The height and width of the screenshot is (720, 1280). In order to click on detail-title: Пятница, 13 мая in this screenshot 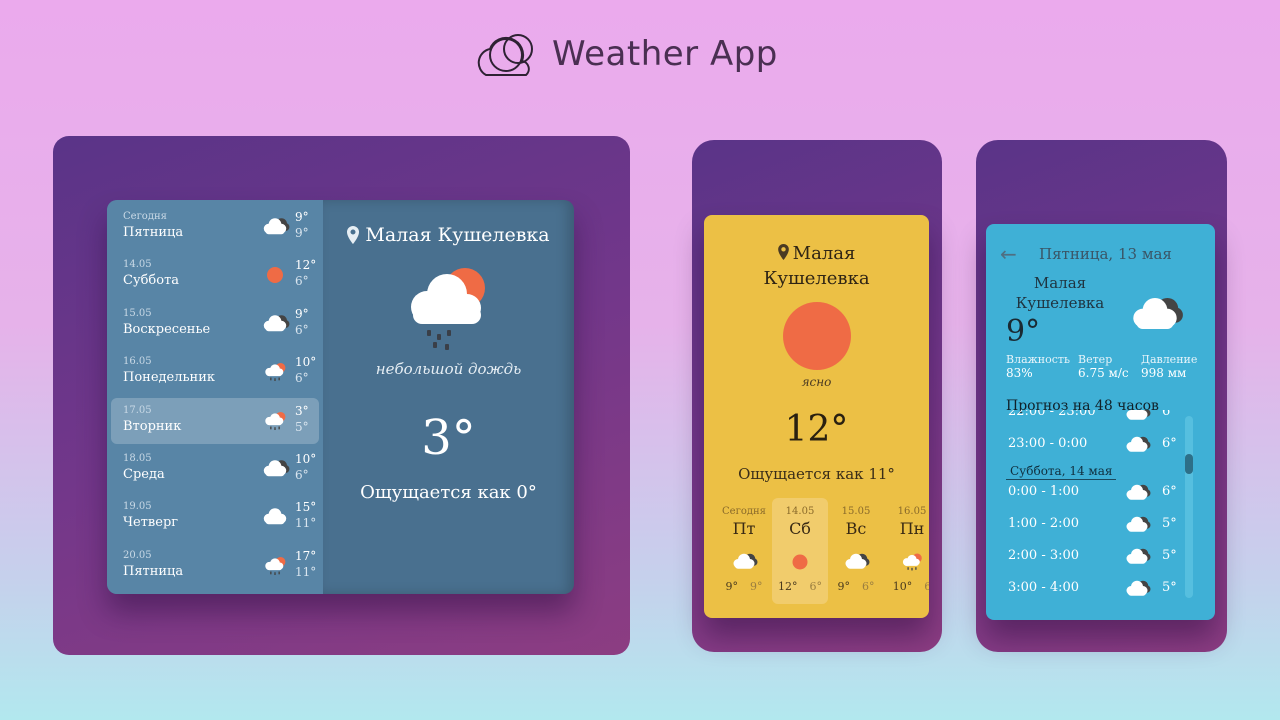, I will do `click(1105, 254)`.